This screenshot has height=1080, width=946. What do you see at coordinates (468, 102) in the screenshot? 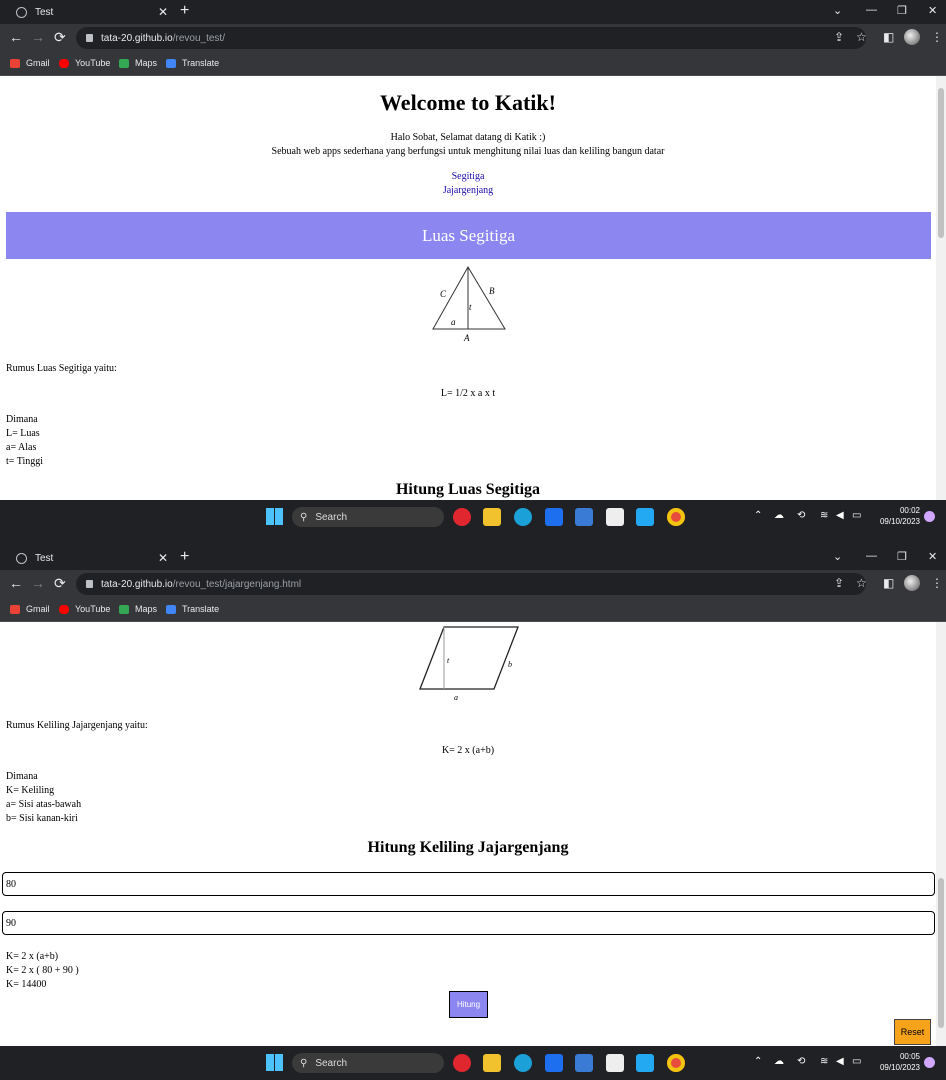
I see `page-title: Welcome to Katik!` at bounding box center [468, 102].